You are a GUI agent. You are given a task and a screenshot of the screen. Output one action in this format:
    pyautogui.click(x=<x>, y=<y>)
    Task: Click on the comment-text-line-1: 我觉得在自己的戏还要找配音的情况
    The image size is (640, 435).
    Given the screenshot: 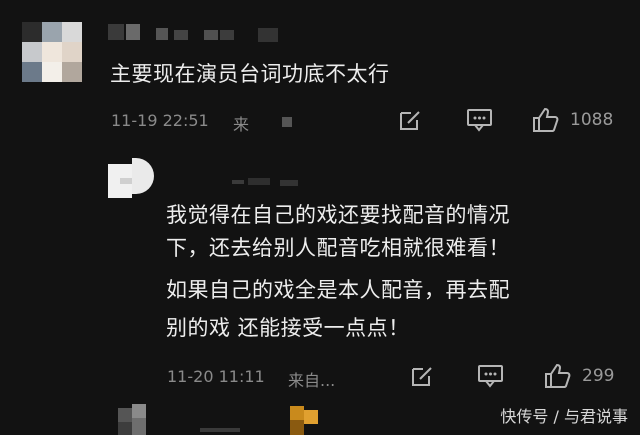 What is the action you would take?
    pyautogui.click(x=338, y=215)
    